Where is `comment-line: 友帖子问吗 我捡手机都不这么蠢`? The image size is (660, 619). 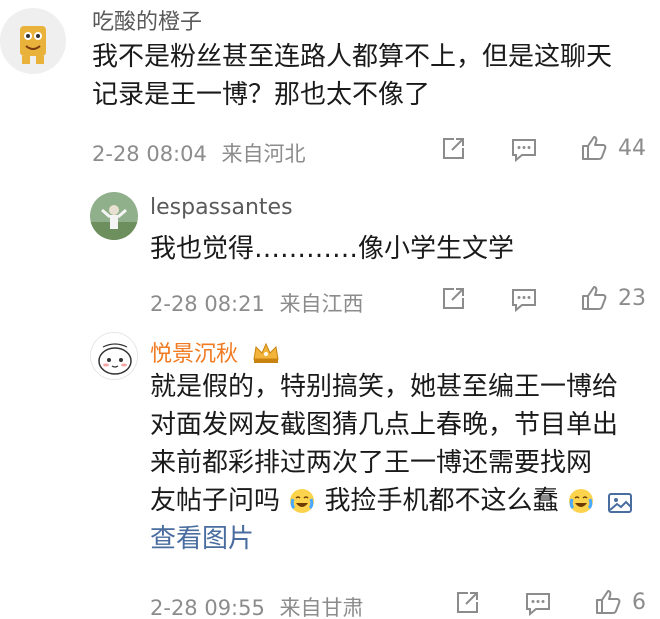
comment-line: 友帖子问吗 我捡手机都不这么蠢 is located at coordinates (400, 501).